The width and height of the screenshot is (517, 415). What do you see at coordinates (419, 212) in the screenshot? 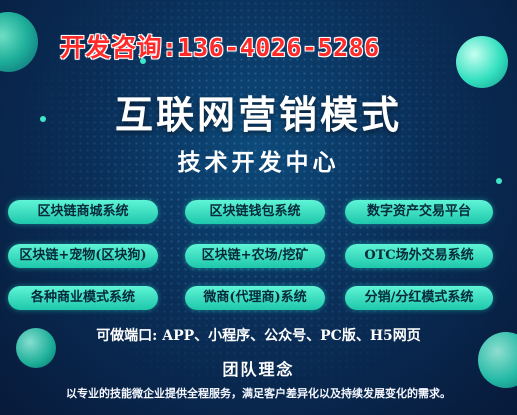
I see `module-pill: 数字资产交易平台` at bounding box center [419, 212].